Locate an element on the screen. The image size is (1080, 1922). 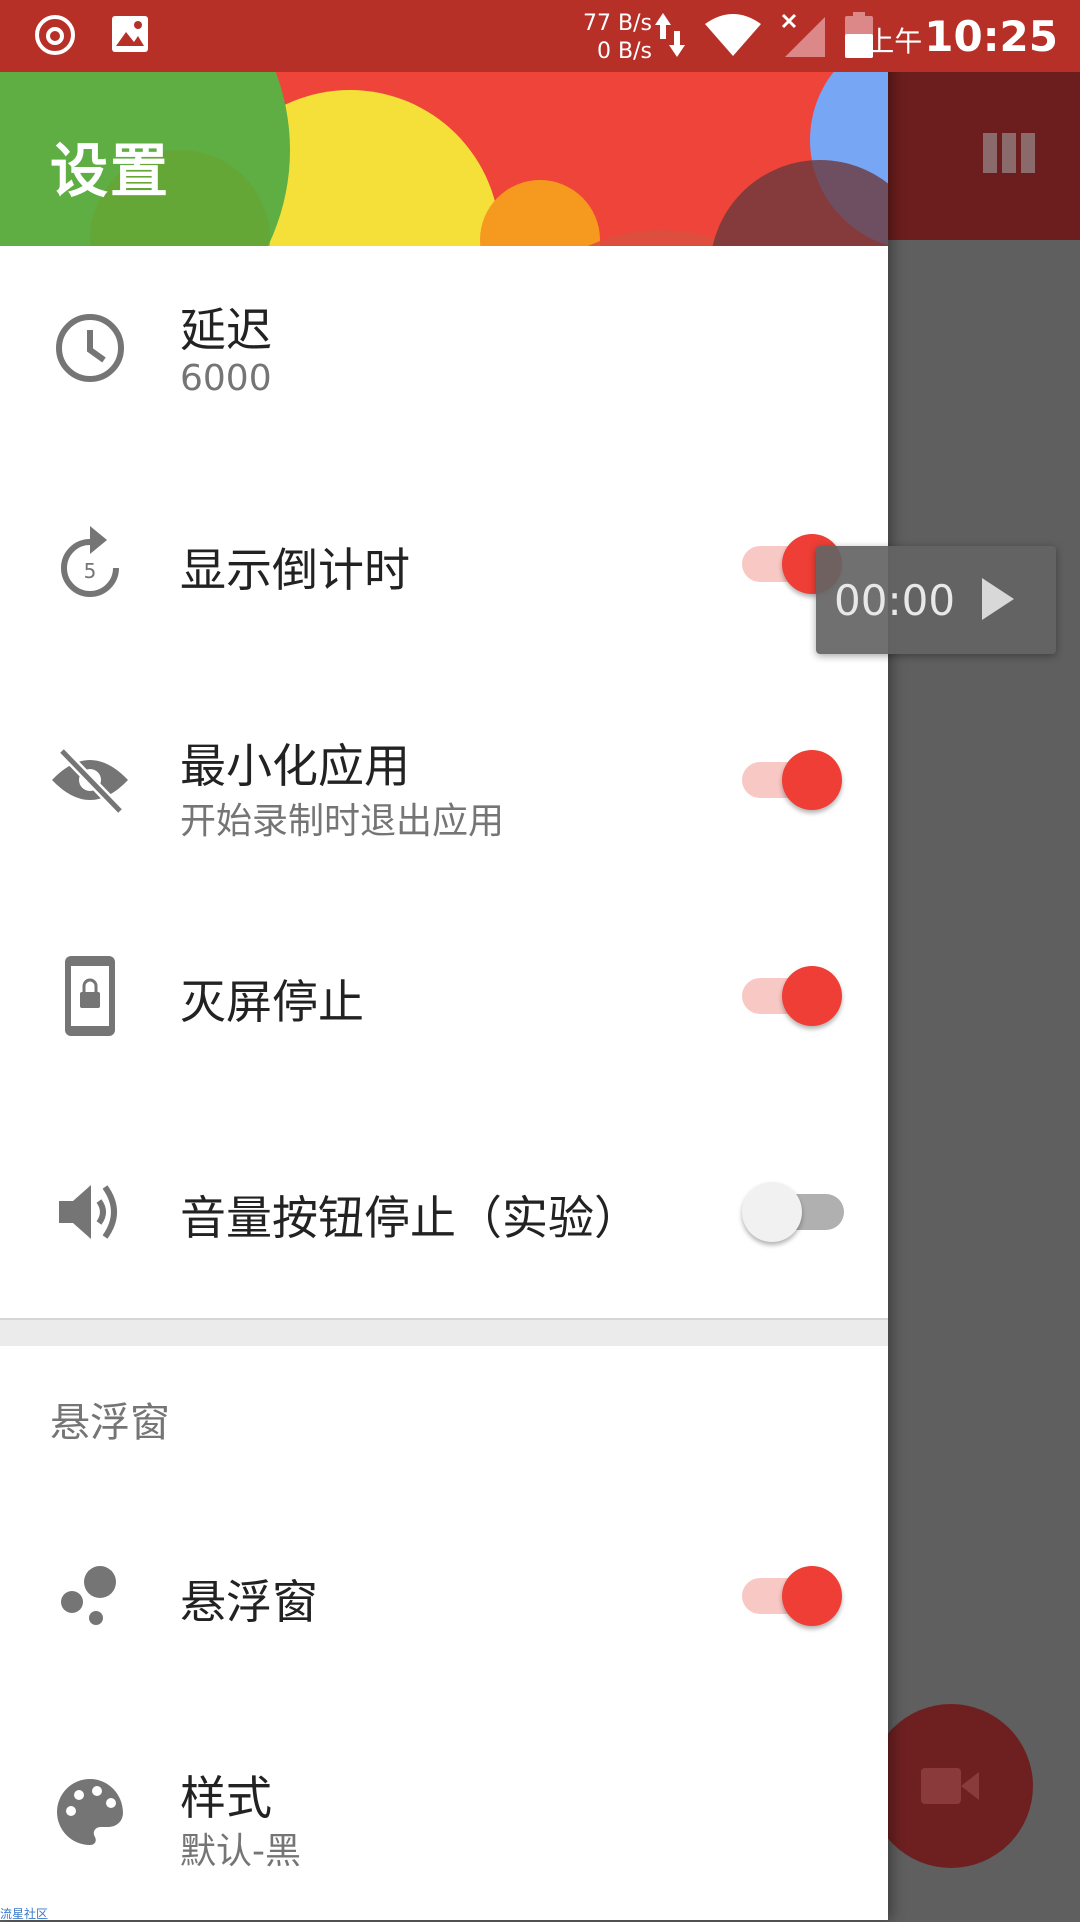
screen-off-stop-toggle is located at coordinates (792, 996).